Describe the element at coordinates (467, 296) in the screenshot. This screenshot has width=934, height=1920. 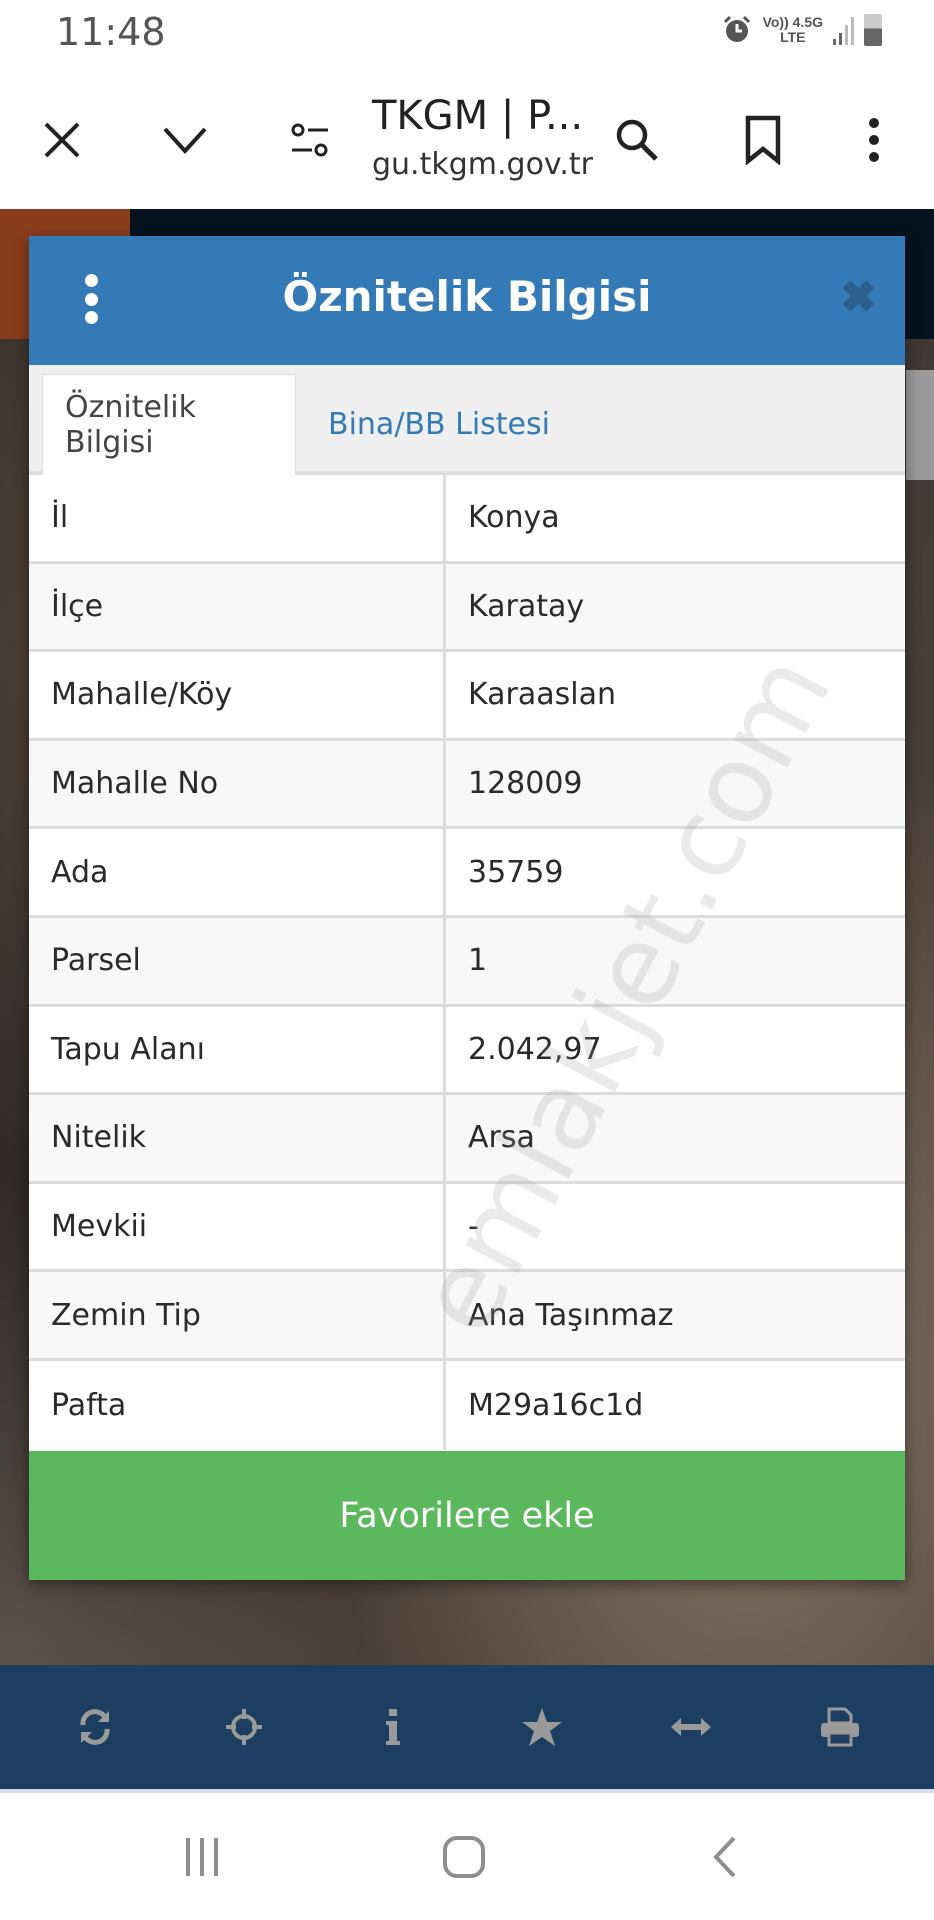
I see `modal-title: Öznitelik Bilgisi` at that location.